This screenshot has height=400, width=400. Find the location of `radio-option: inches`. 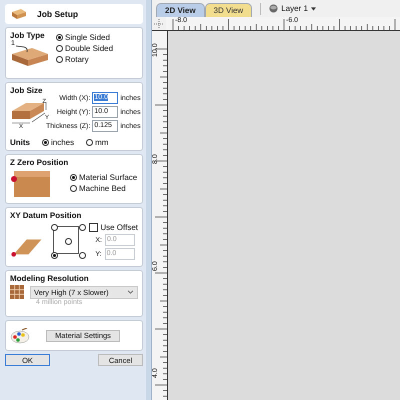

radio-option: inches is located at coordinates (58, 142).